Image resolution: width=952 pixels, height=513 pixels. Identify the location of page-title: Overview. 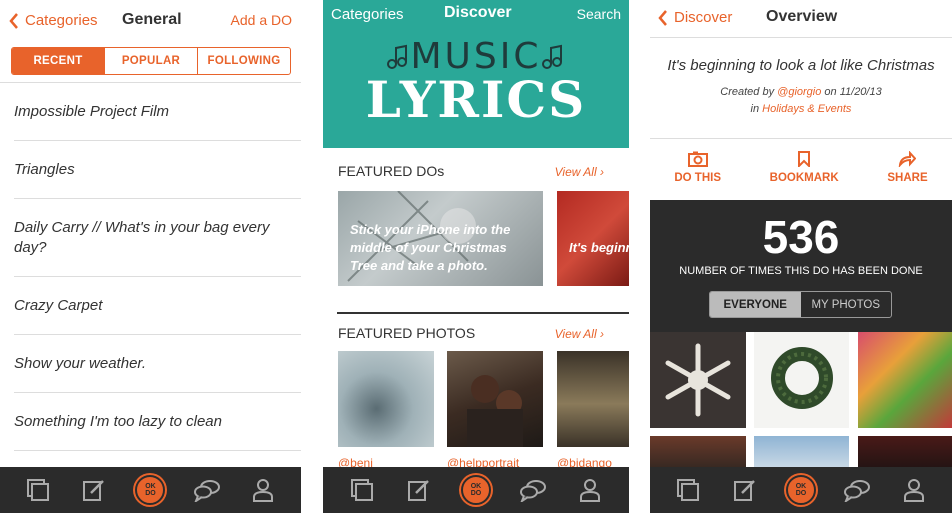
(802, 16).